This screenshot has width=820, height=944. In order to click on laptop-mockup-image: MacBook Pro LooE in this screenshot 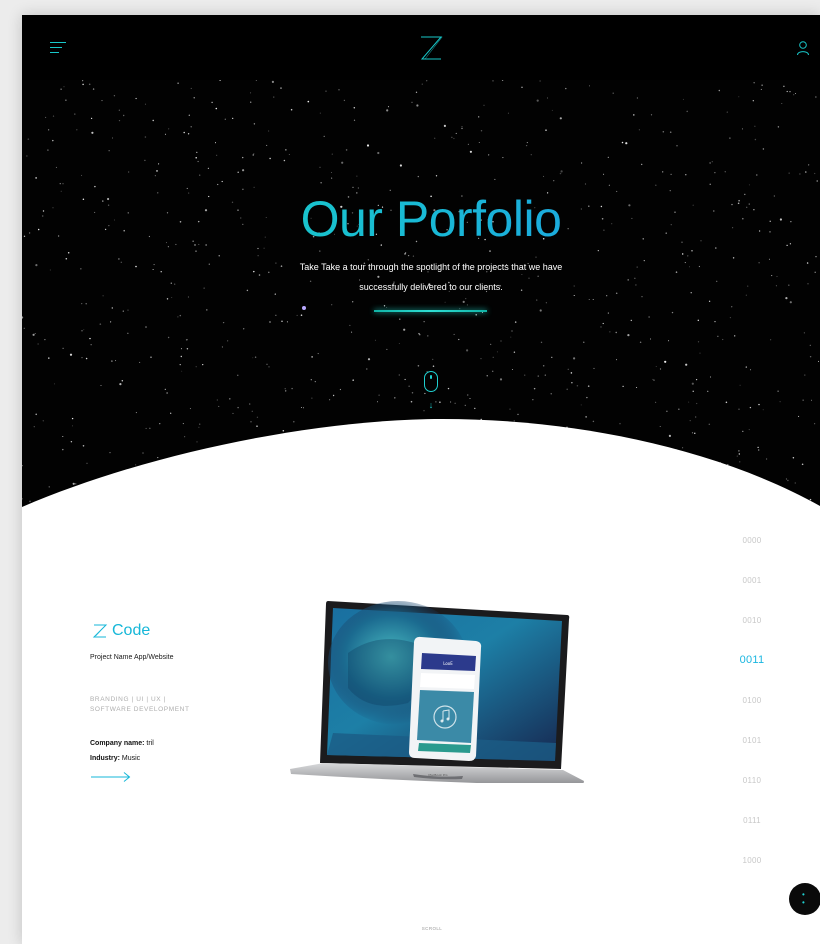, I will do `click(437, 692)`.